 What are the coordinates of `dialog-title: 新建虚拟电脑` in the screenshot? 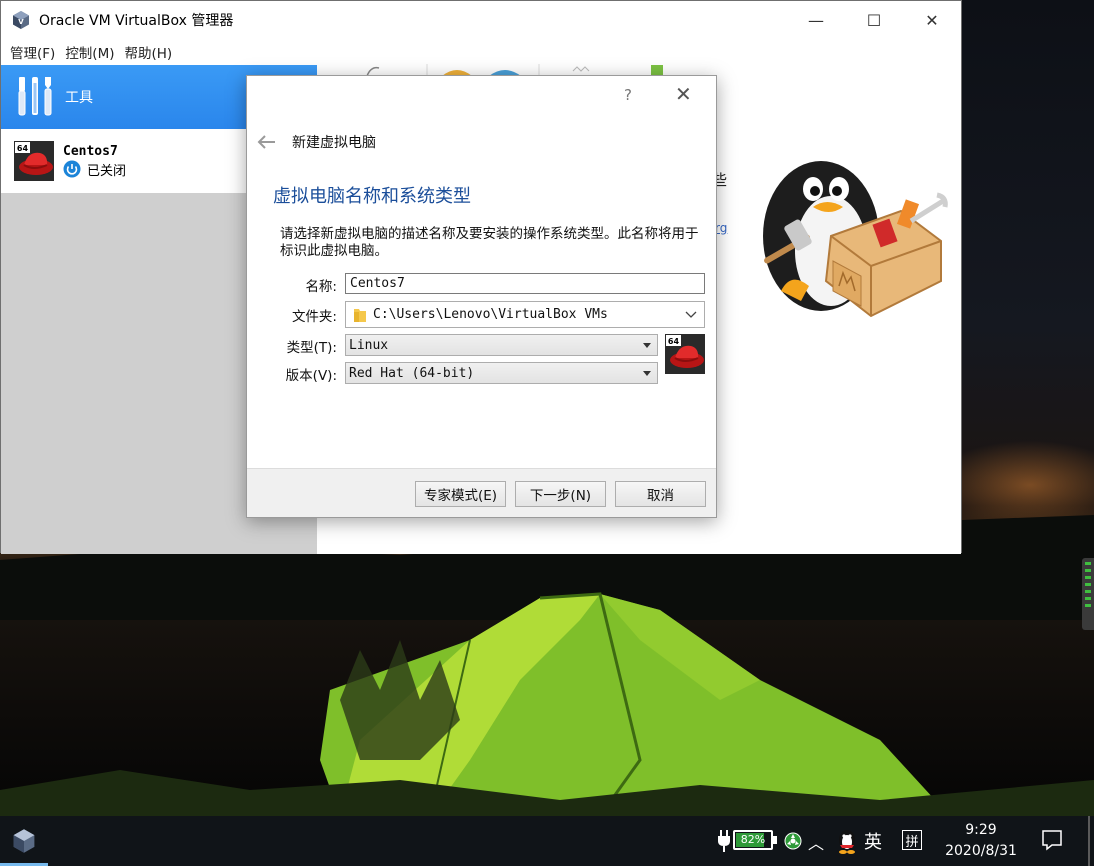 It's located at (334, 143).